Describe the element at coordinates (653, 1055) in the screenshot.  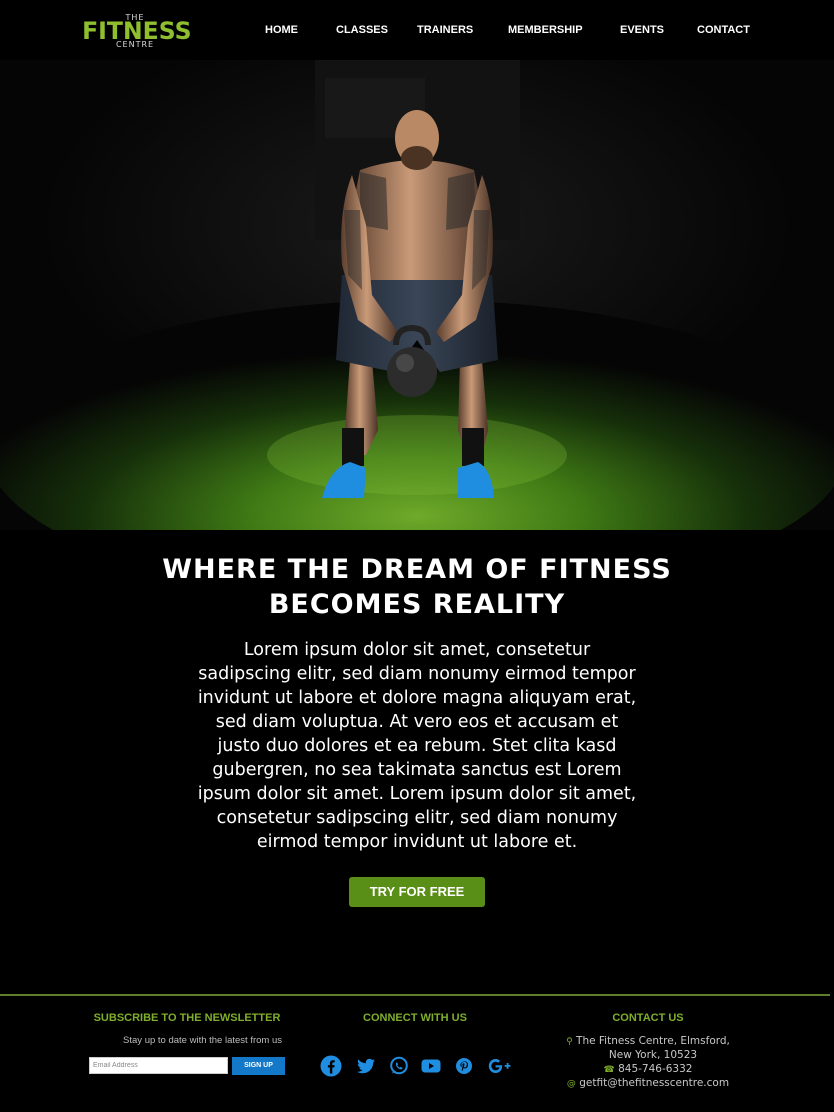
I see `address-line-2: New York, 10523` at that location.